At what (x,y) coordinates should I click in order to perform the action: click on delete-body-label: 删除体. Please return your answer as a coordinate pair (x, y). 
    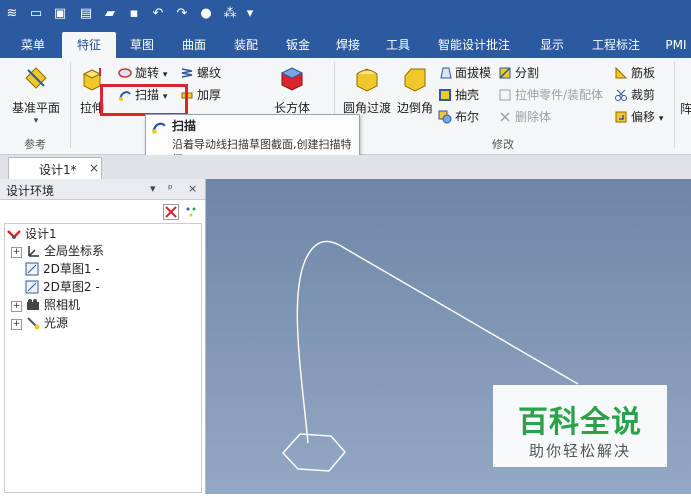
    Looking at the image, I should click on (533, 117).